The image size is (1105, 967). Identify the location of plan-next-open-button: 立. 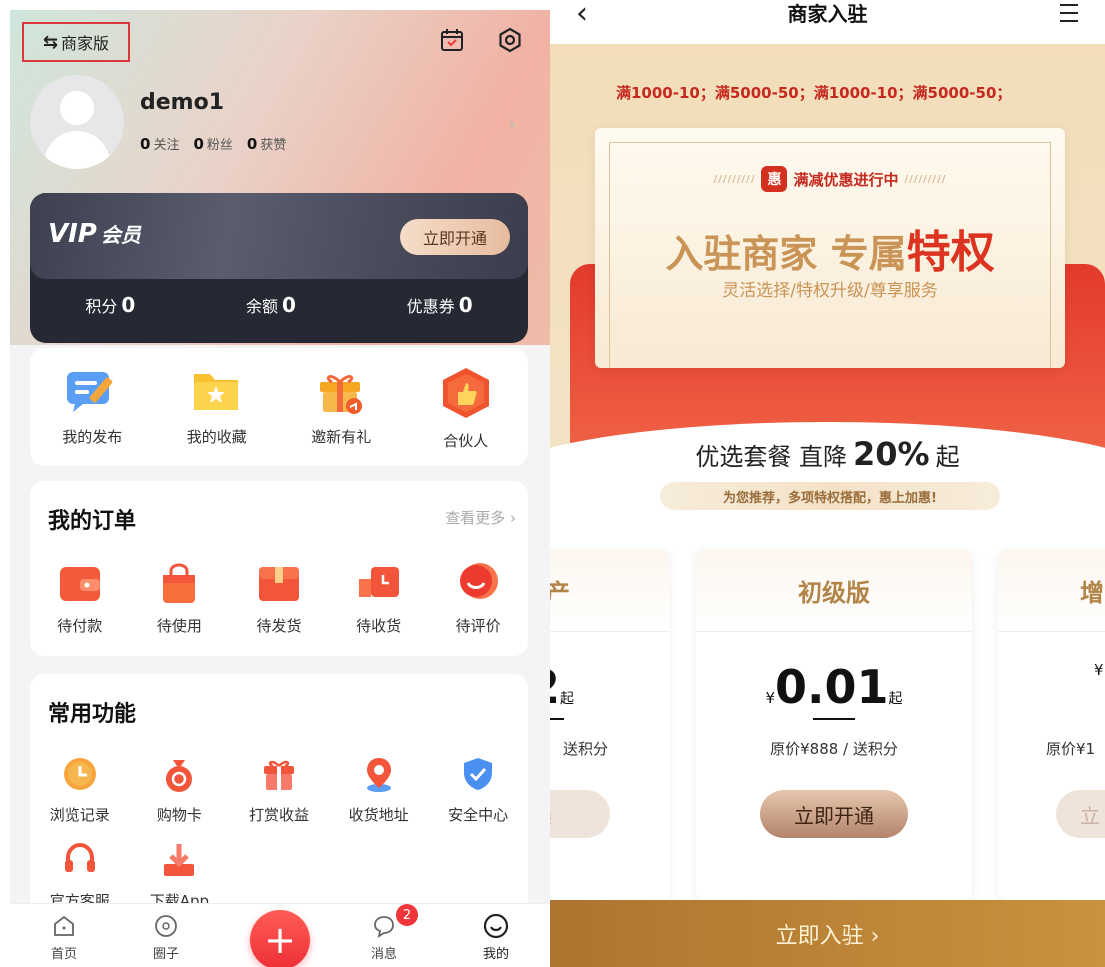
(1080, 814).